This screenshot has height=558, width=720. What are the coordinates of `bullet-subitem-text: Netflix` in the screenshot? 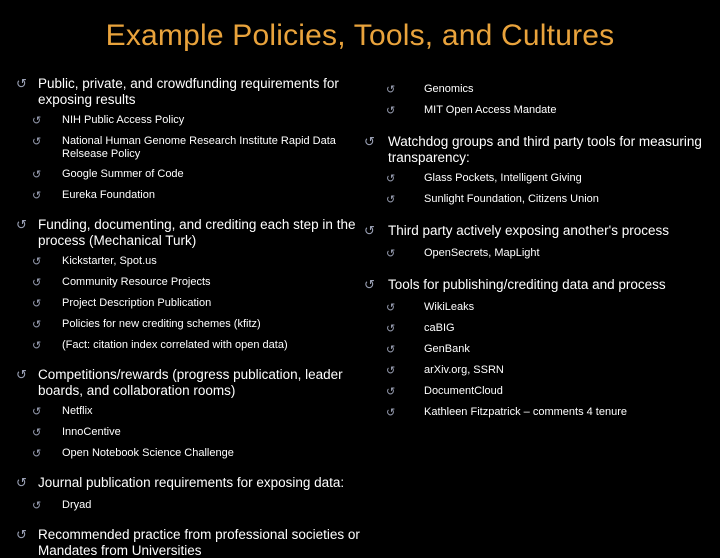 It's located at (77, 411).